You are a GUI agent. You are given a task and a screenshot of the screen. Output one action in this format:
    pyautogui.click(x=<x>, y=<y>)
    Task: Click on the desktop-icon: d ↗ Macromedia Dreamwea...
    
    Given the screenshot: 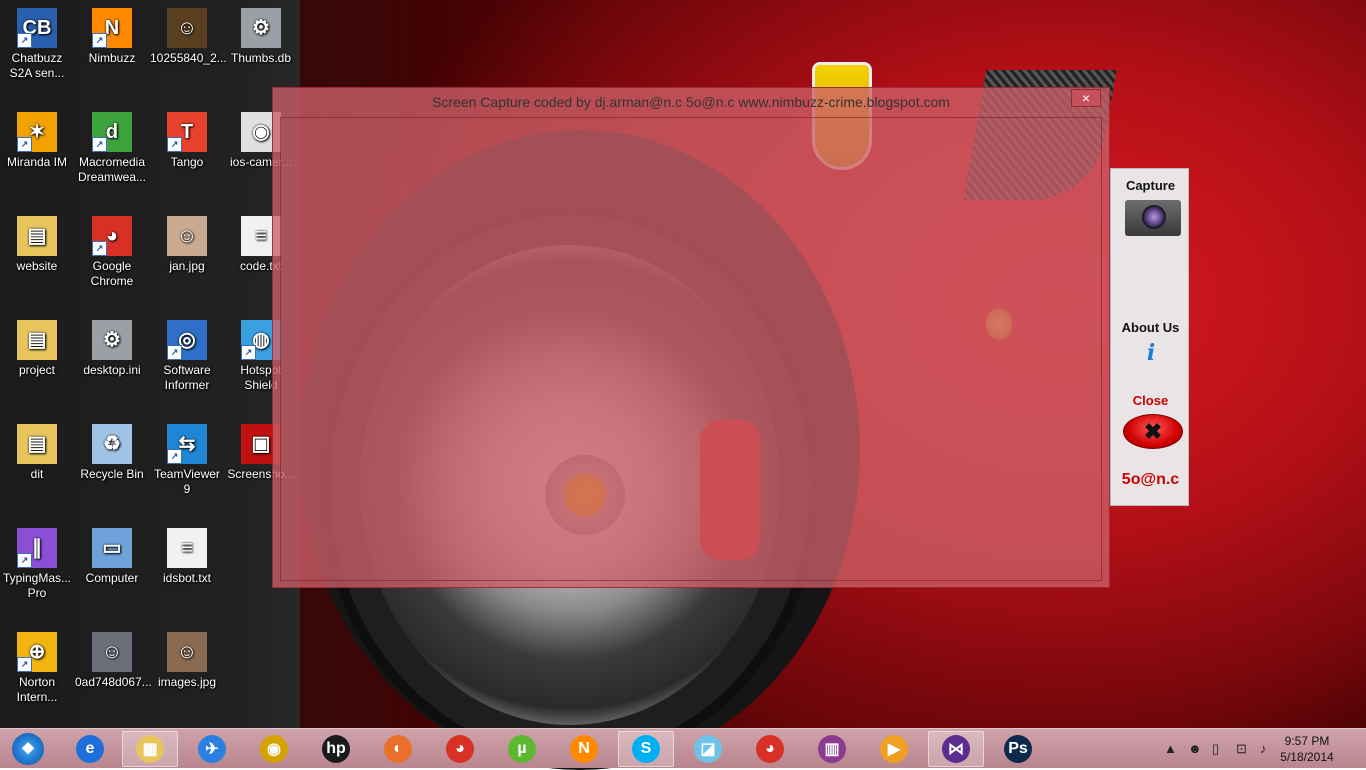 What is the action you would take?
    pyautogui.click(x=112, y=148)
    